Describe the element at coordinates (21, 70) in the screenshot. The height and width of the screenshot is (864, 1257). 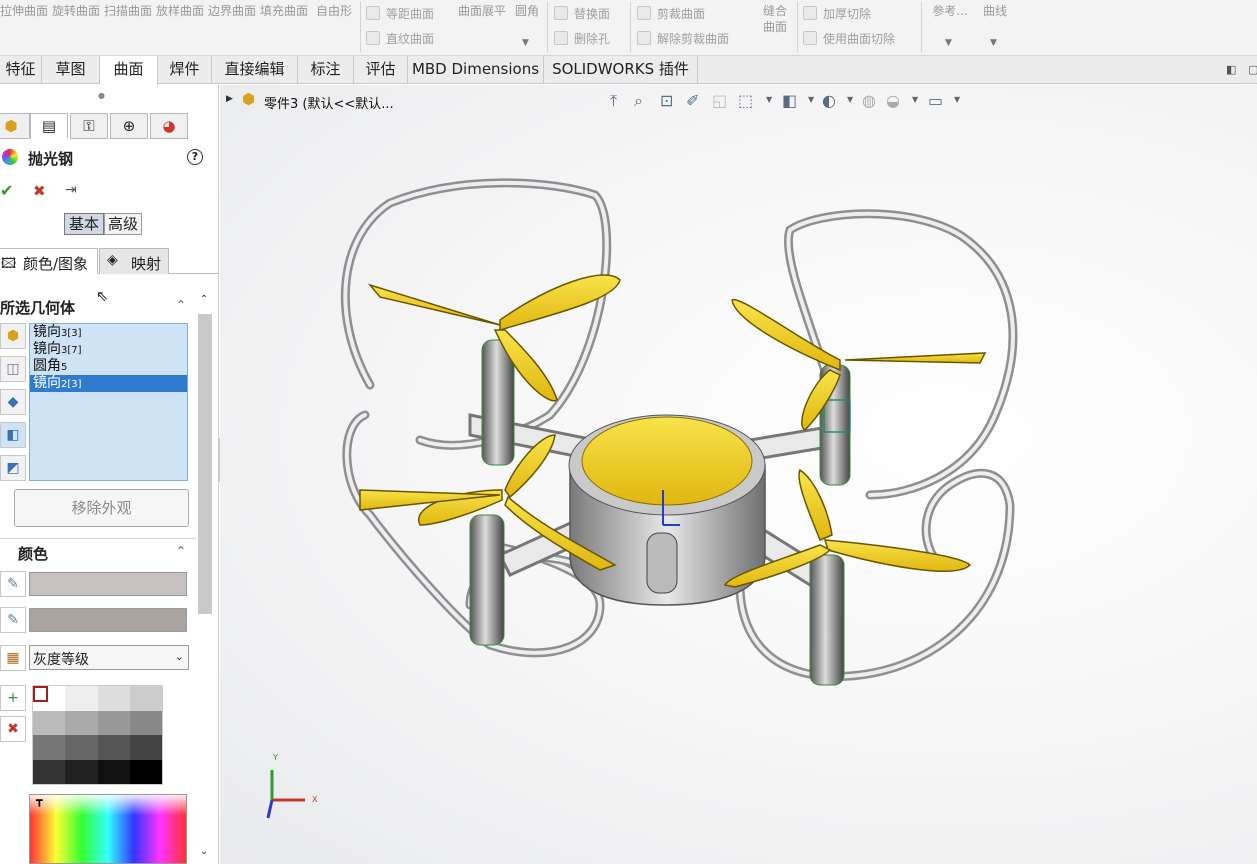
I see `tab-features: 特征` at that location.